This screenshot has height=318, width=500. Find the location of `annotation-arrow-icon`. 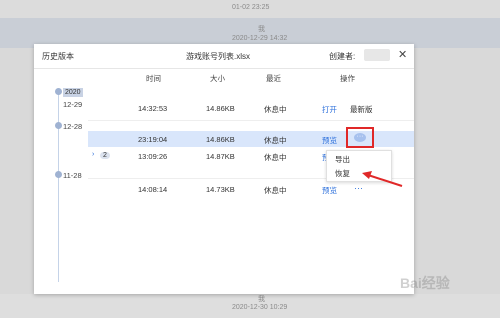

annotation-arrow-icon is located at coordinates (382, 179).